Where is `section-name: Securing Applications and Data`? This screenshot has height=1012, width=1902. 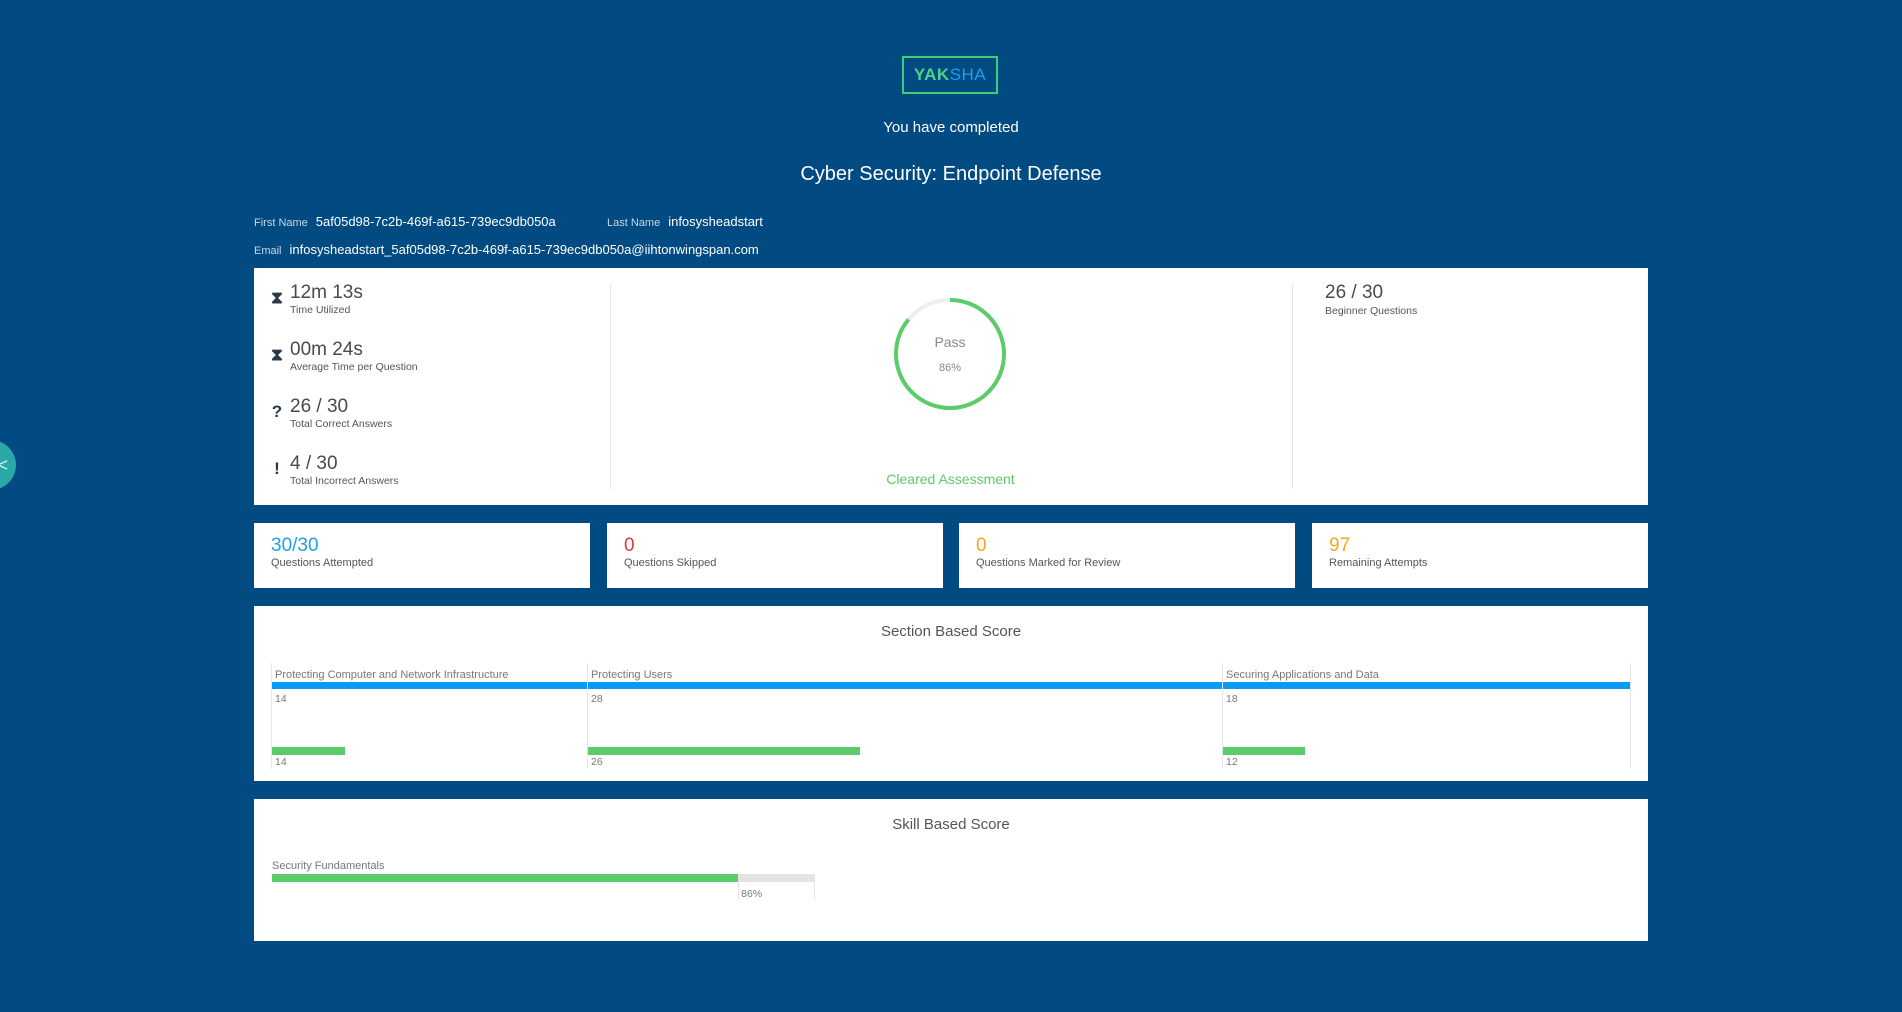 section-name: Securing Applications and Data is located at coordinates (1302, 675).